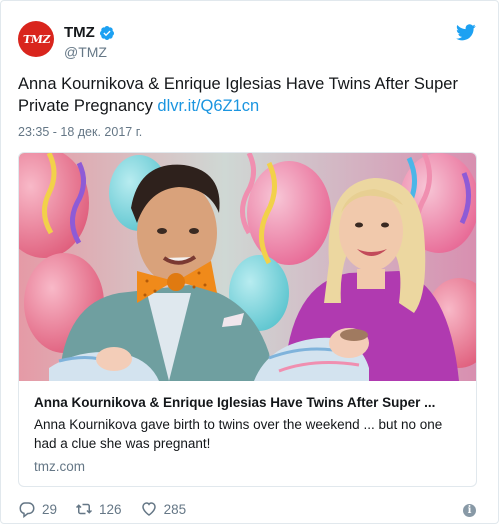 The height and width of the screenshot is (524, 499). I want to click on info-icon: i, so click(469, 510).